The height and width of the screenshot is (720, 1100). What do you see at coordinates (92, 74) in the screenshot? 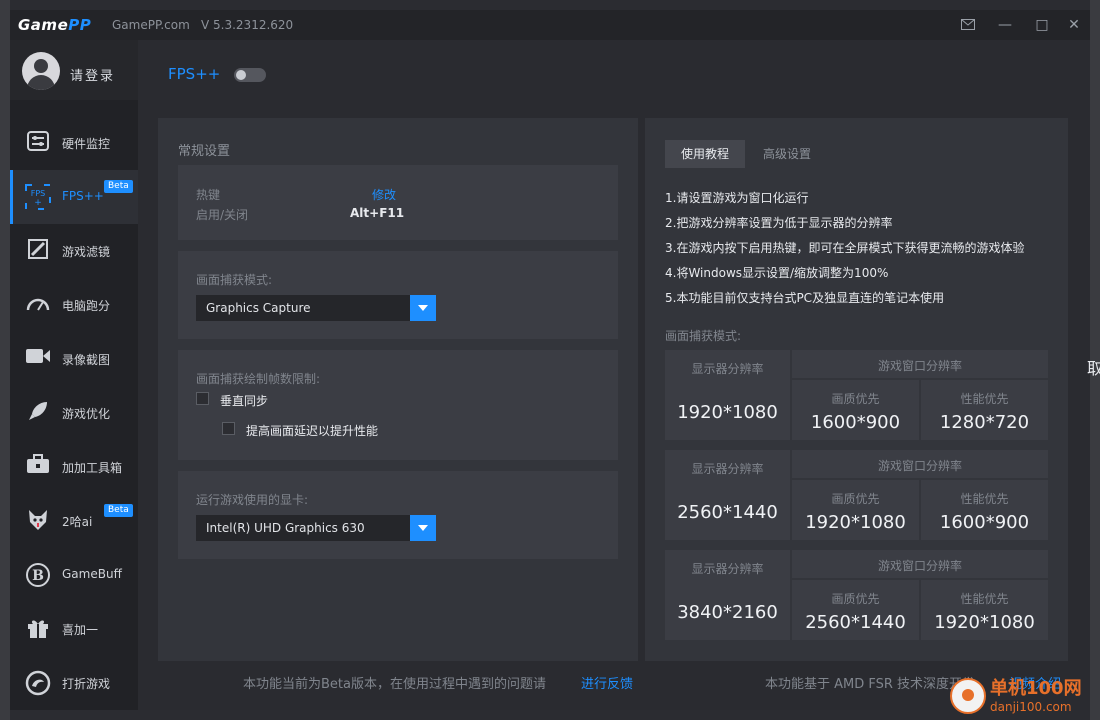
I see `login-label: 请登录` at bounding box center [92, 74].